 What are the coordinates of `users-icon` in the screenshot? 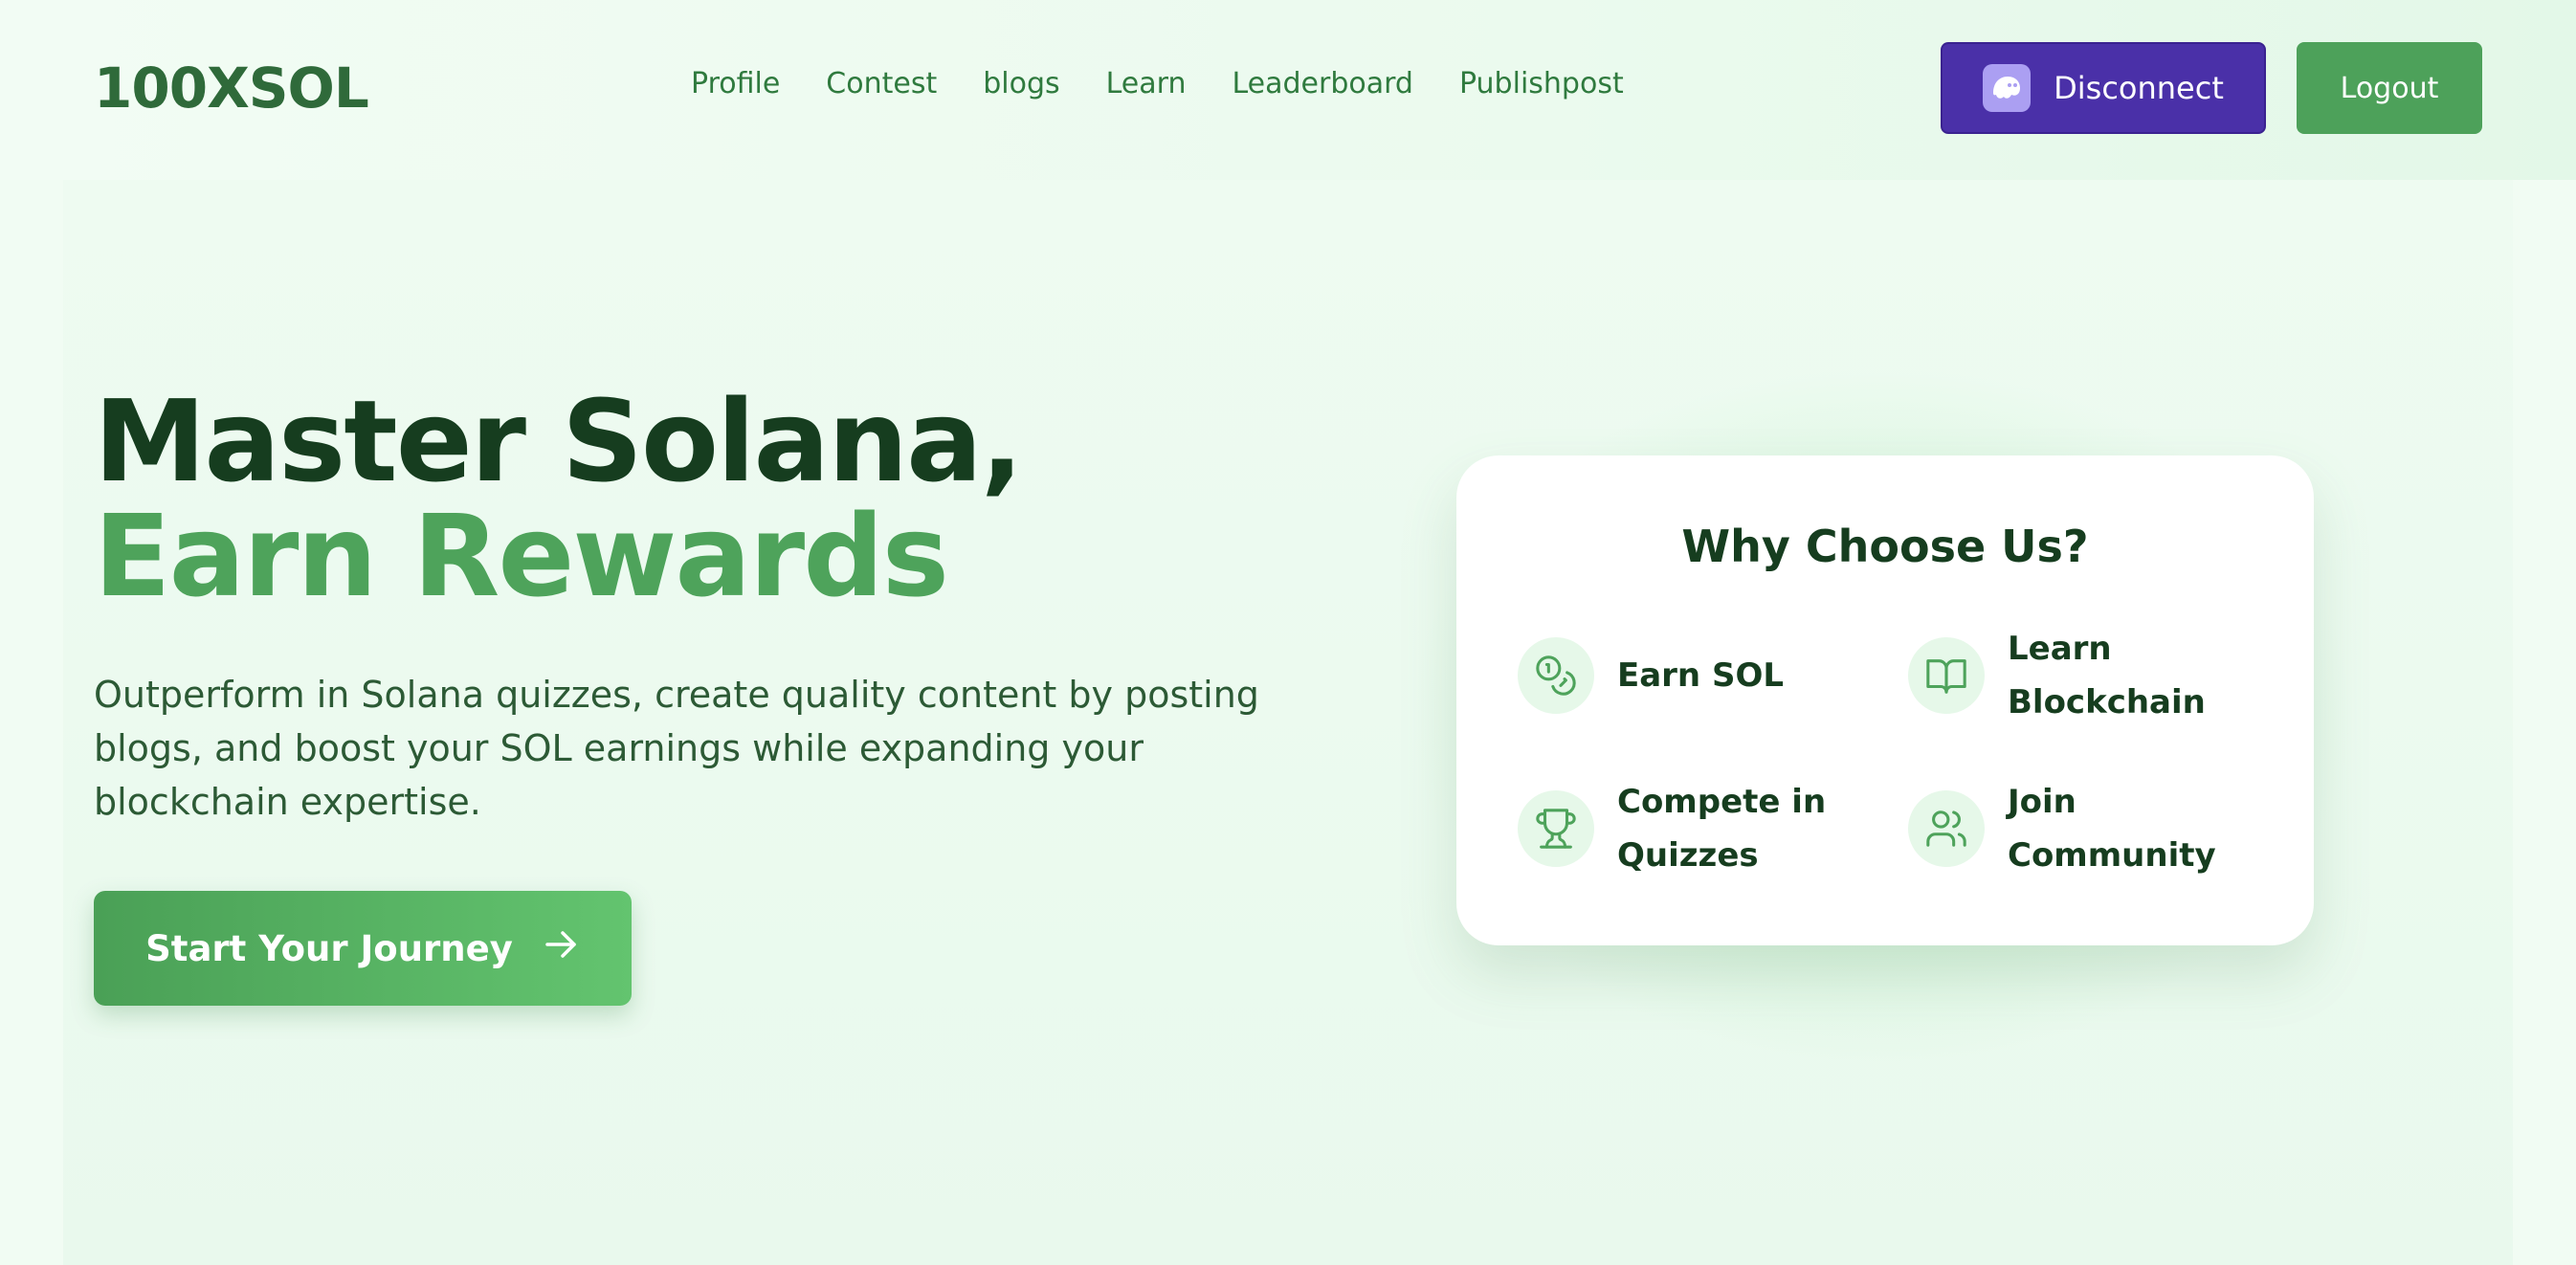 It's located at (1946, 828).